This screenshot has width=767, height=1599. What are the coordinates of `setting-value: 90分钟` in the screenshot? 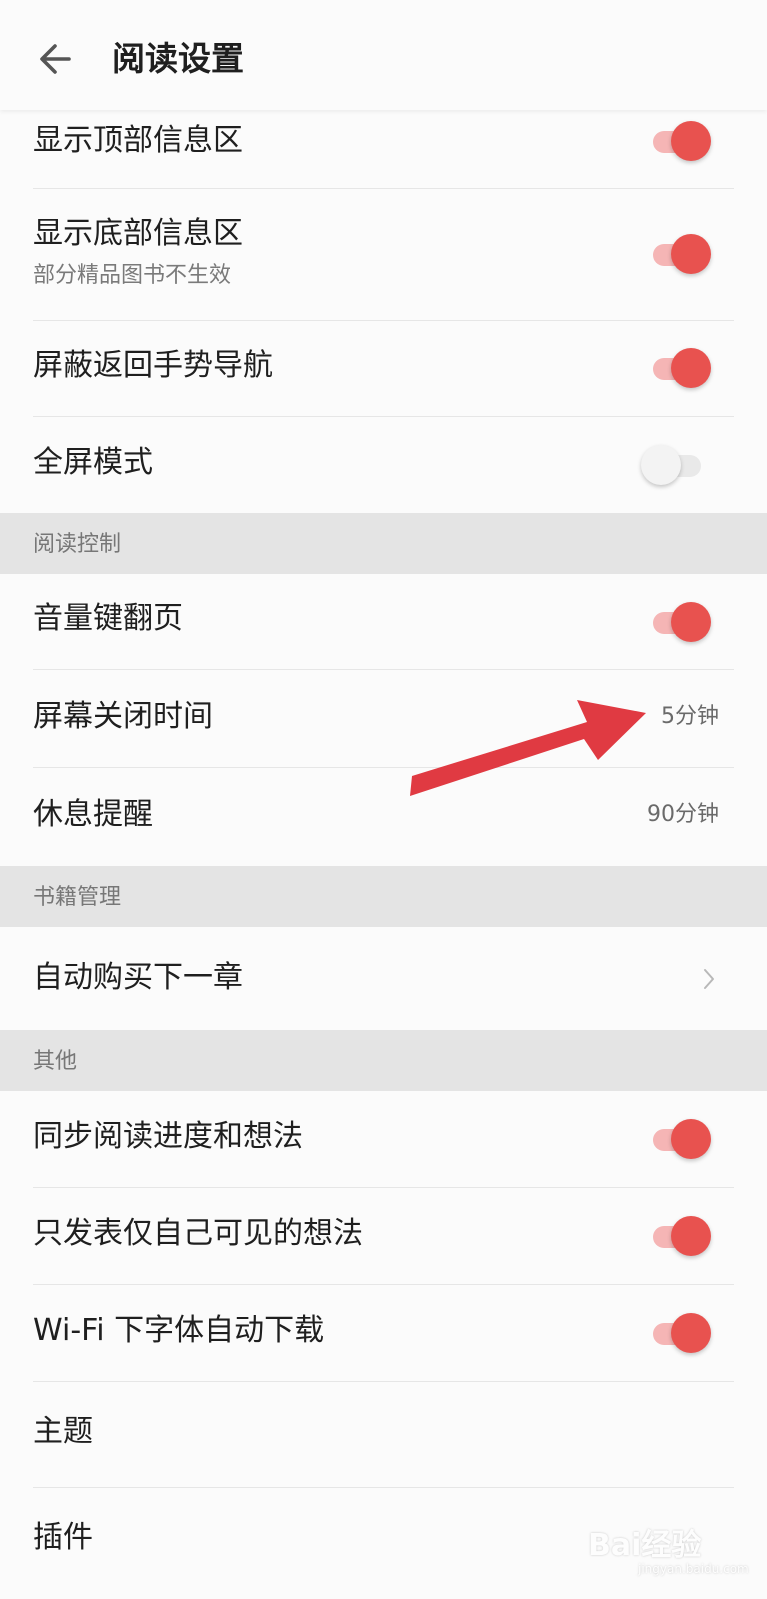 It's located at (683, 814).